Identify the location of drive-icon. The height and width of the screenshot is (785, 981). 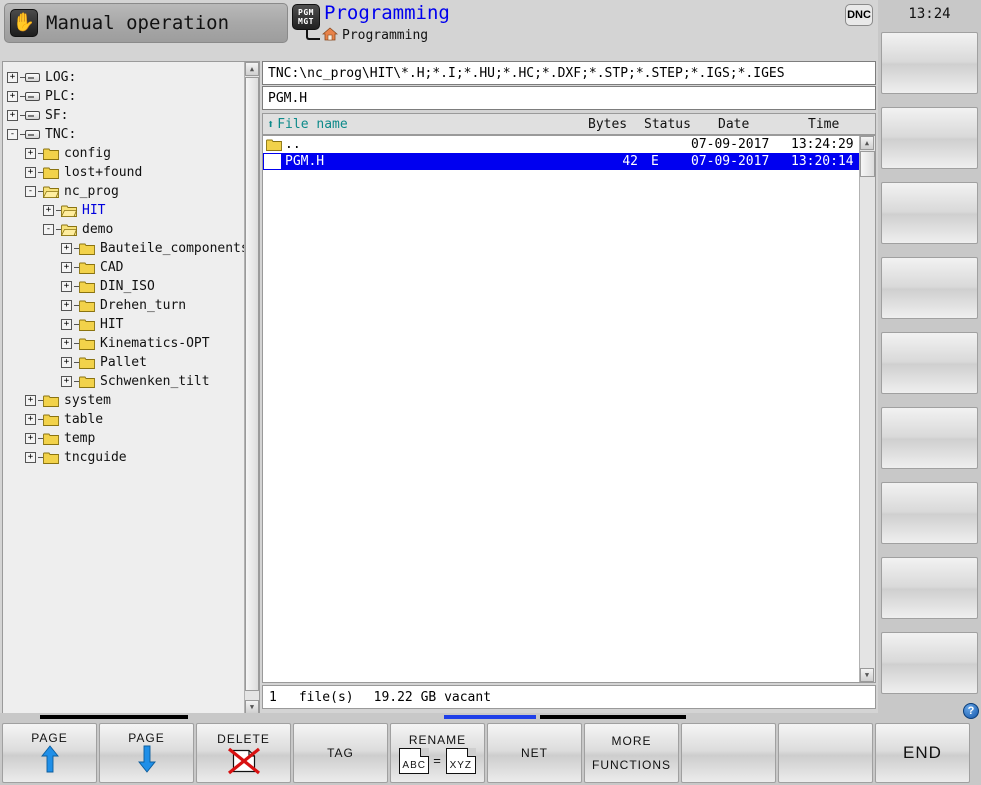
(32, 77).